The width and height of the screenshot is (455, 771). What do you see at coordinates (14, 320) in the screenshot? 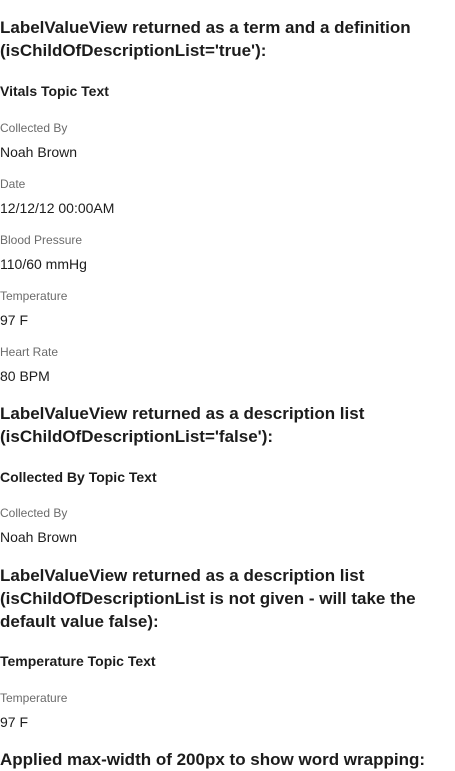
I see `value-temperature: 97 F` at bounding box center [14, 320].